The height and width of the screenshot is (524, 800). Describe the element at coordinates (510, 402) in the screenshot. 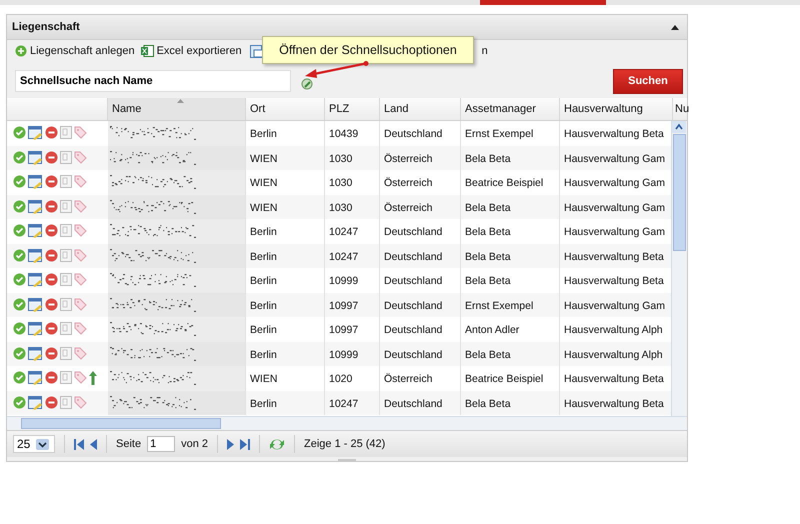

I see `table-cell: Bela Beta` at that location.